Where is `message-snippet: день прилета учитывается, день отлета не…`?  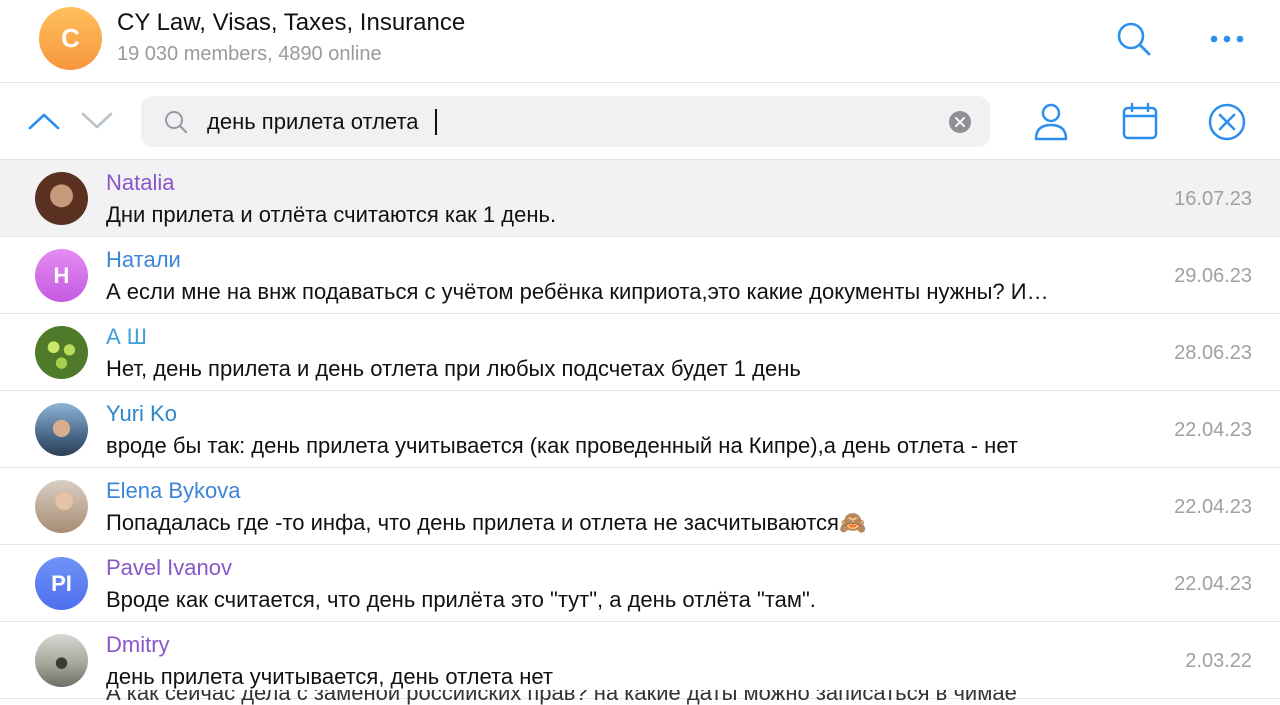 message-snippet: день прилета учитывается, день отлета не… is located at coordinates (329, 676).